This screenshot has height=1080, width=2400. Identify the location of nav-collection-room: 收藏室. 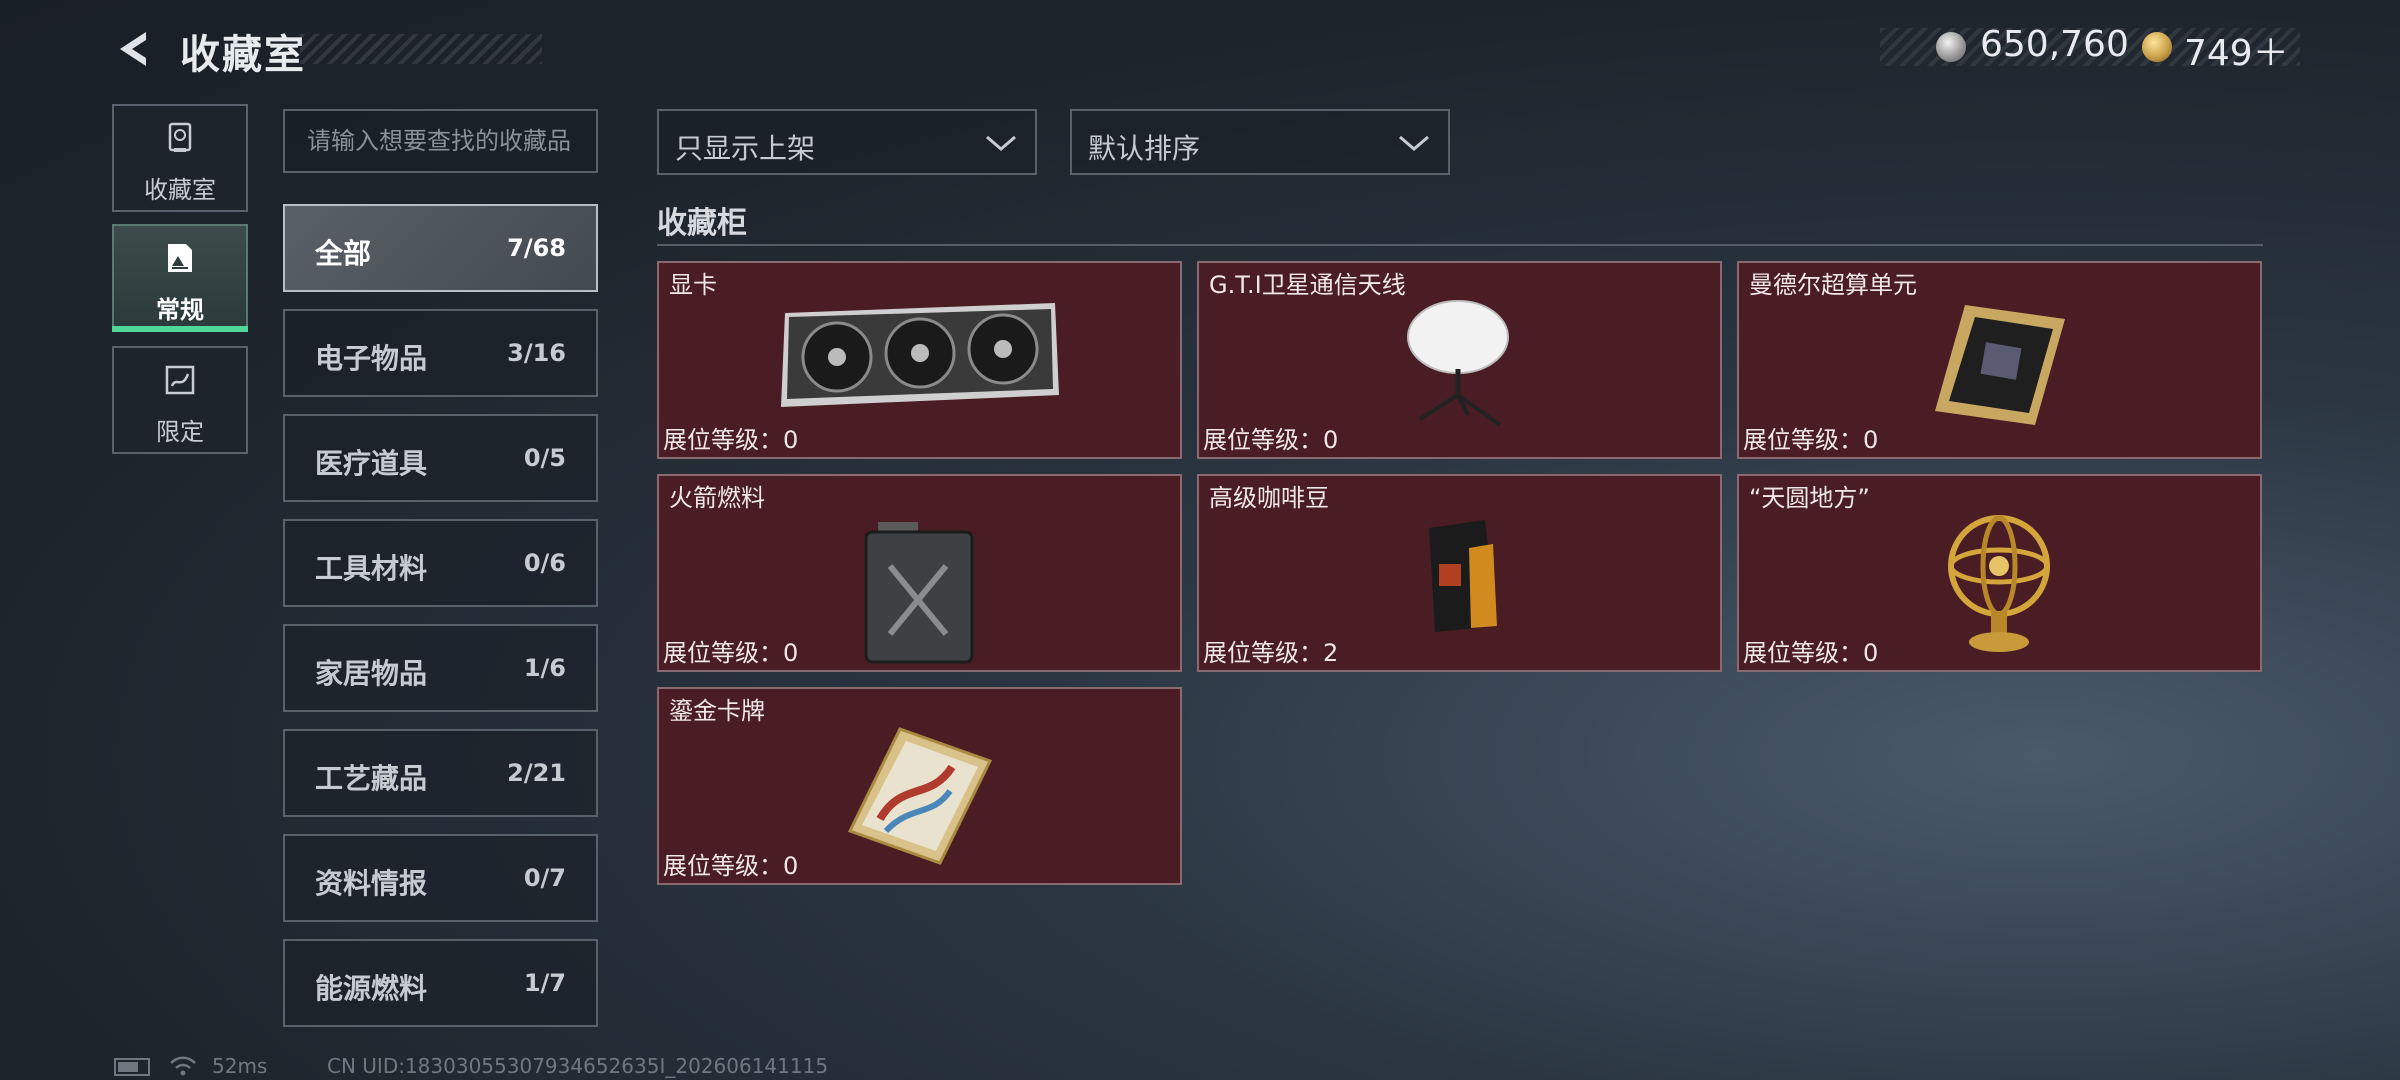
(180, 158).